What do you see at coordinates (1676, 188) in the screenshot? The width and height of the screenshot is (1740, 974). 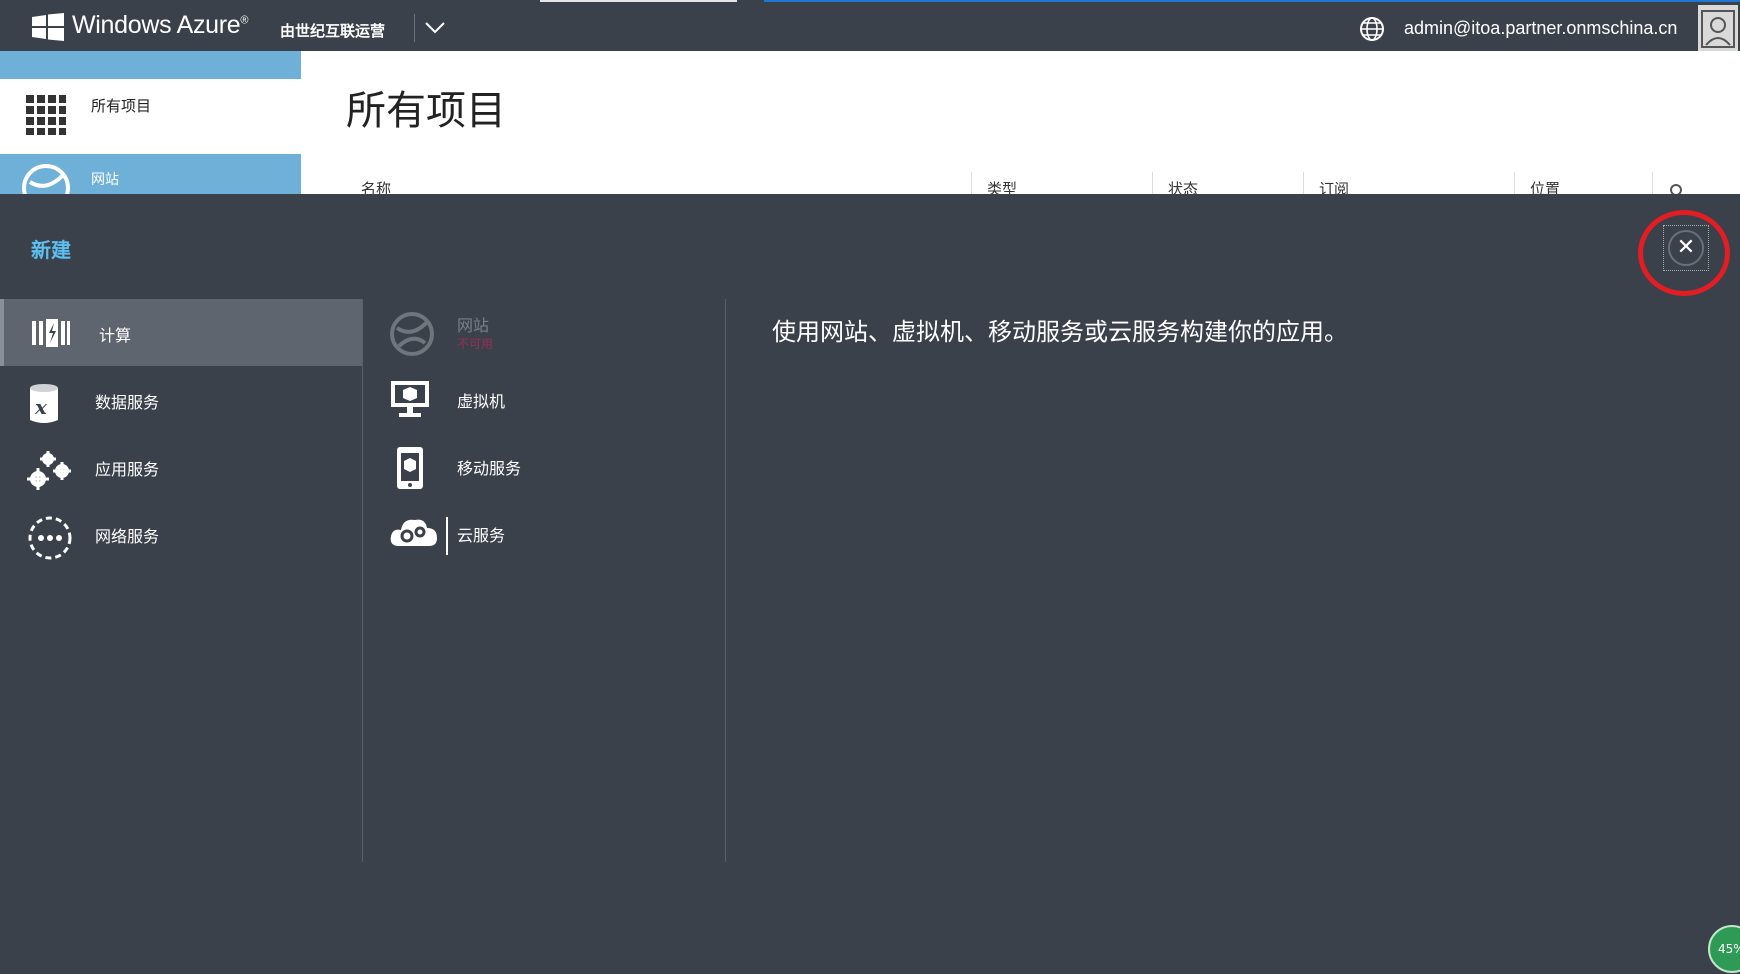 I see `search-icon` at bounding box center [1676, 188].